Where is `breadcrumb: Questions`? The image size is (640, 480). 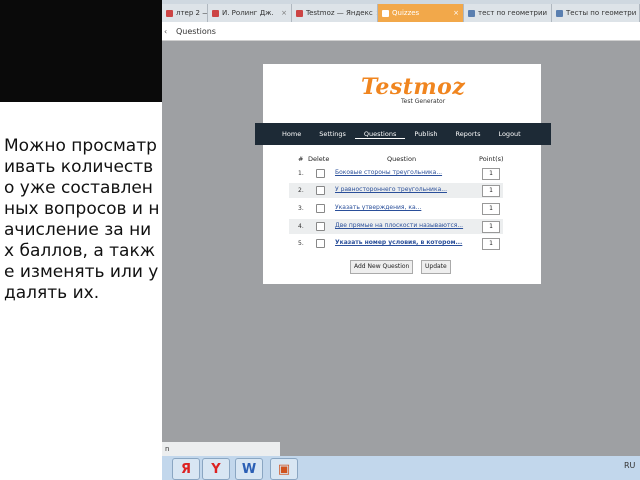 breadcrumb: Questions is located at coordinates (196, 31).